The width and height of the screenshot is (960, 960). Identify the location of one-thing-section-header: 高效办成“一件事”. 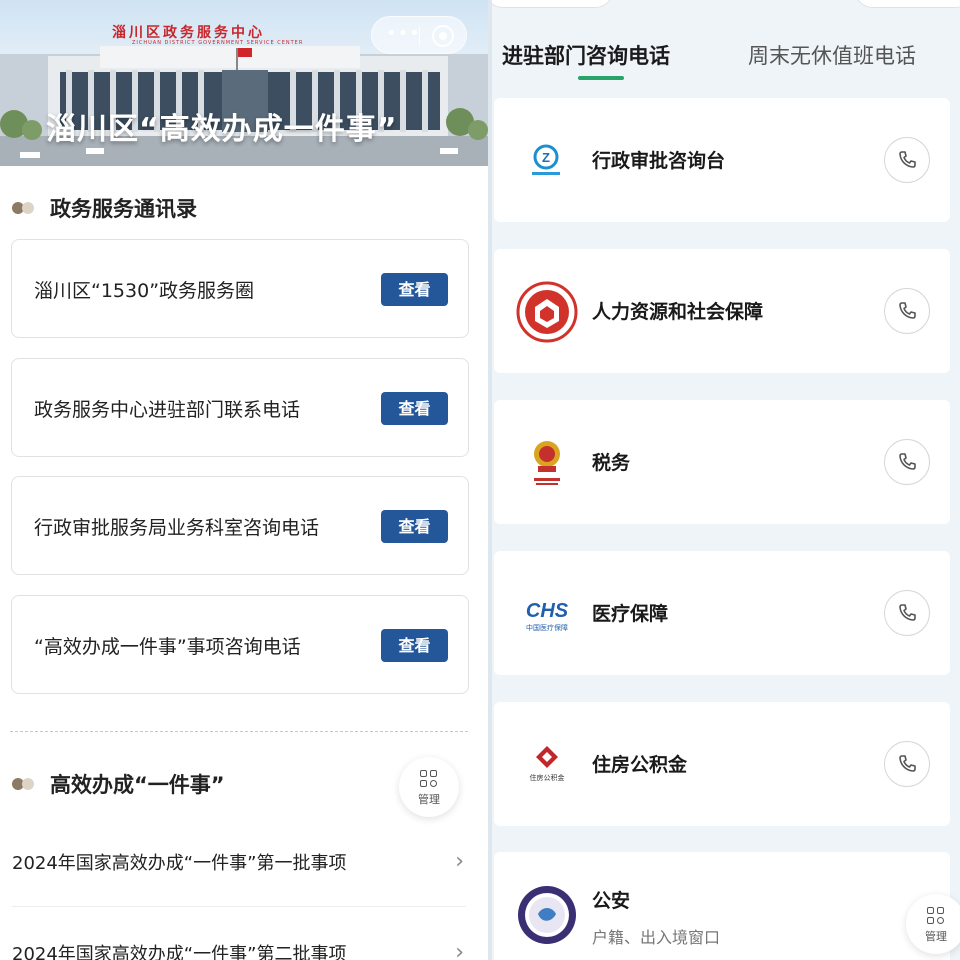
(118, 784).